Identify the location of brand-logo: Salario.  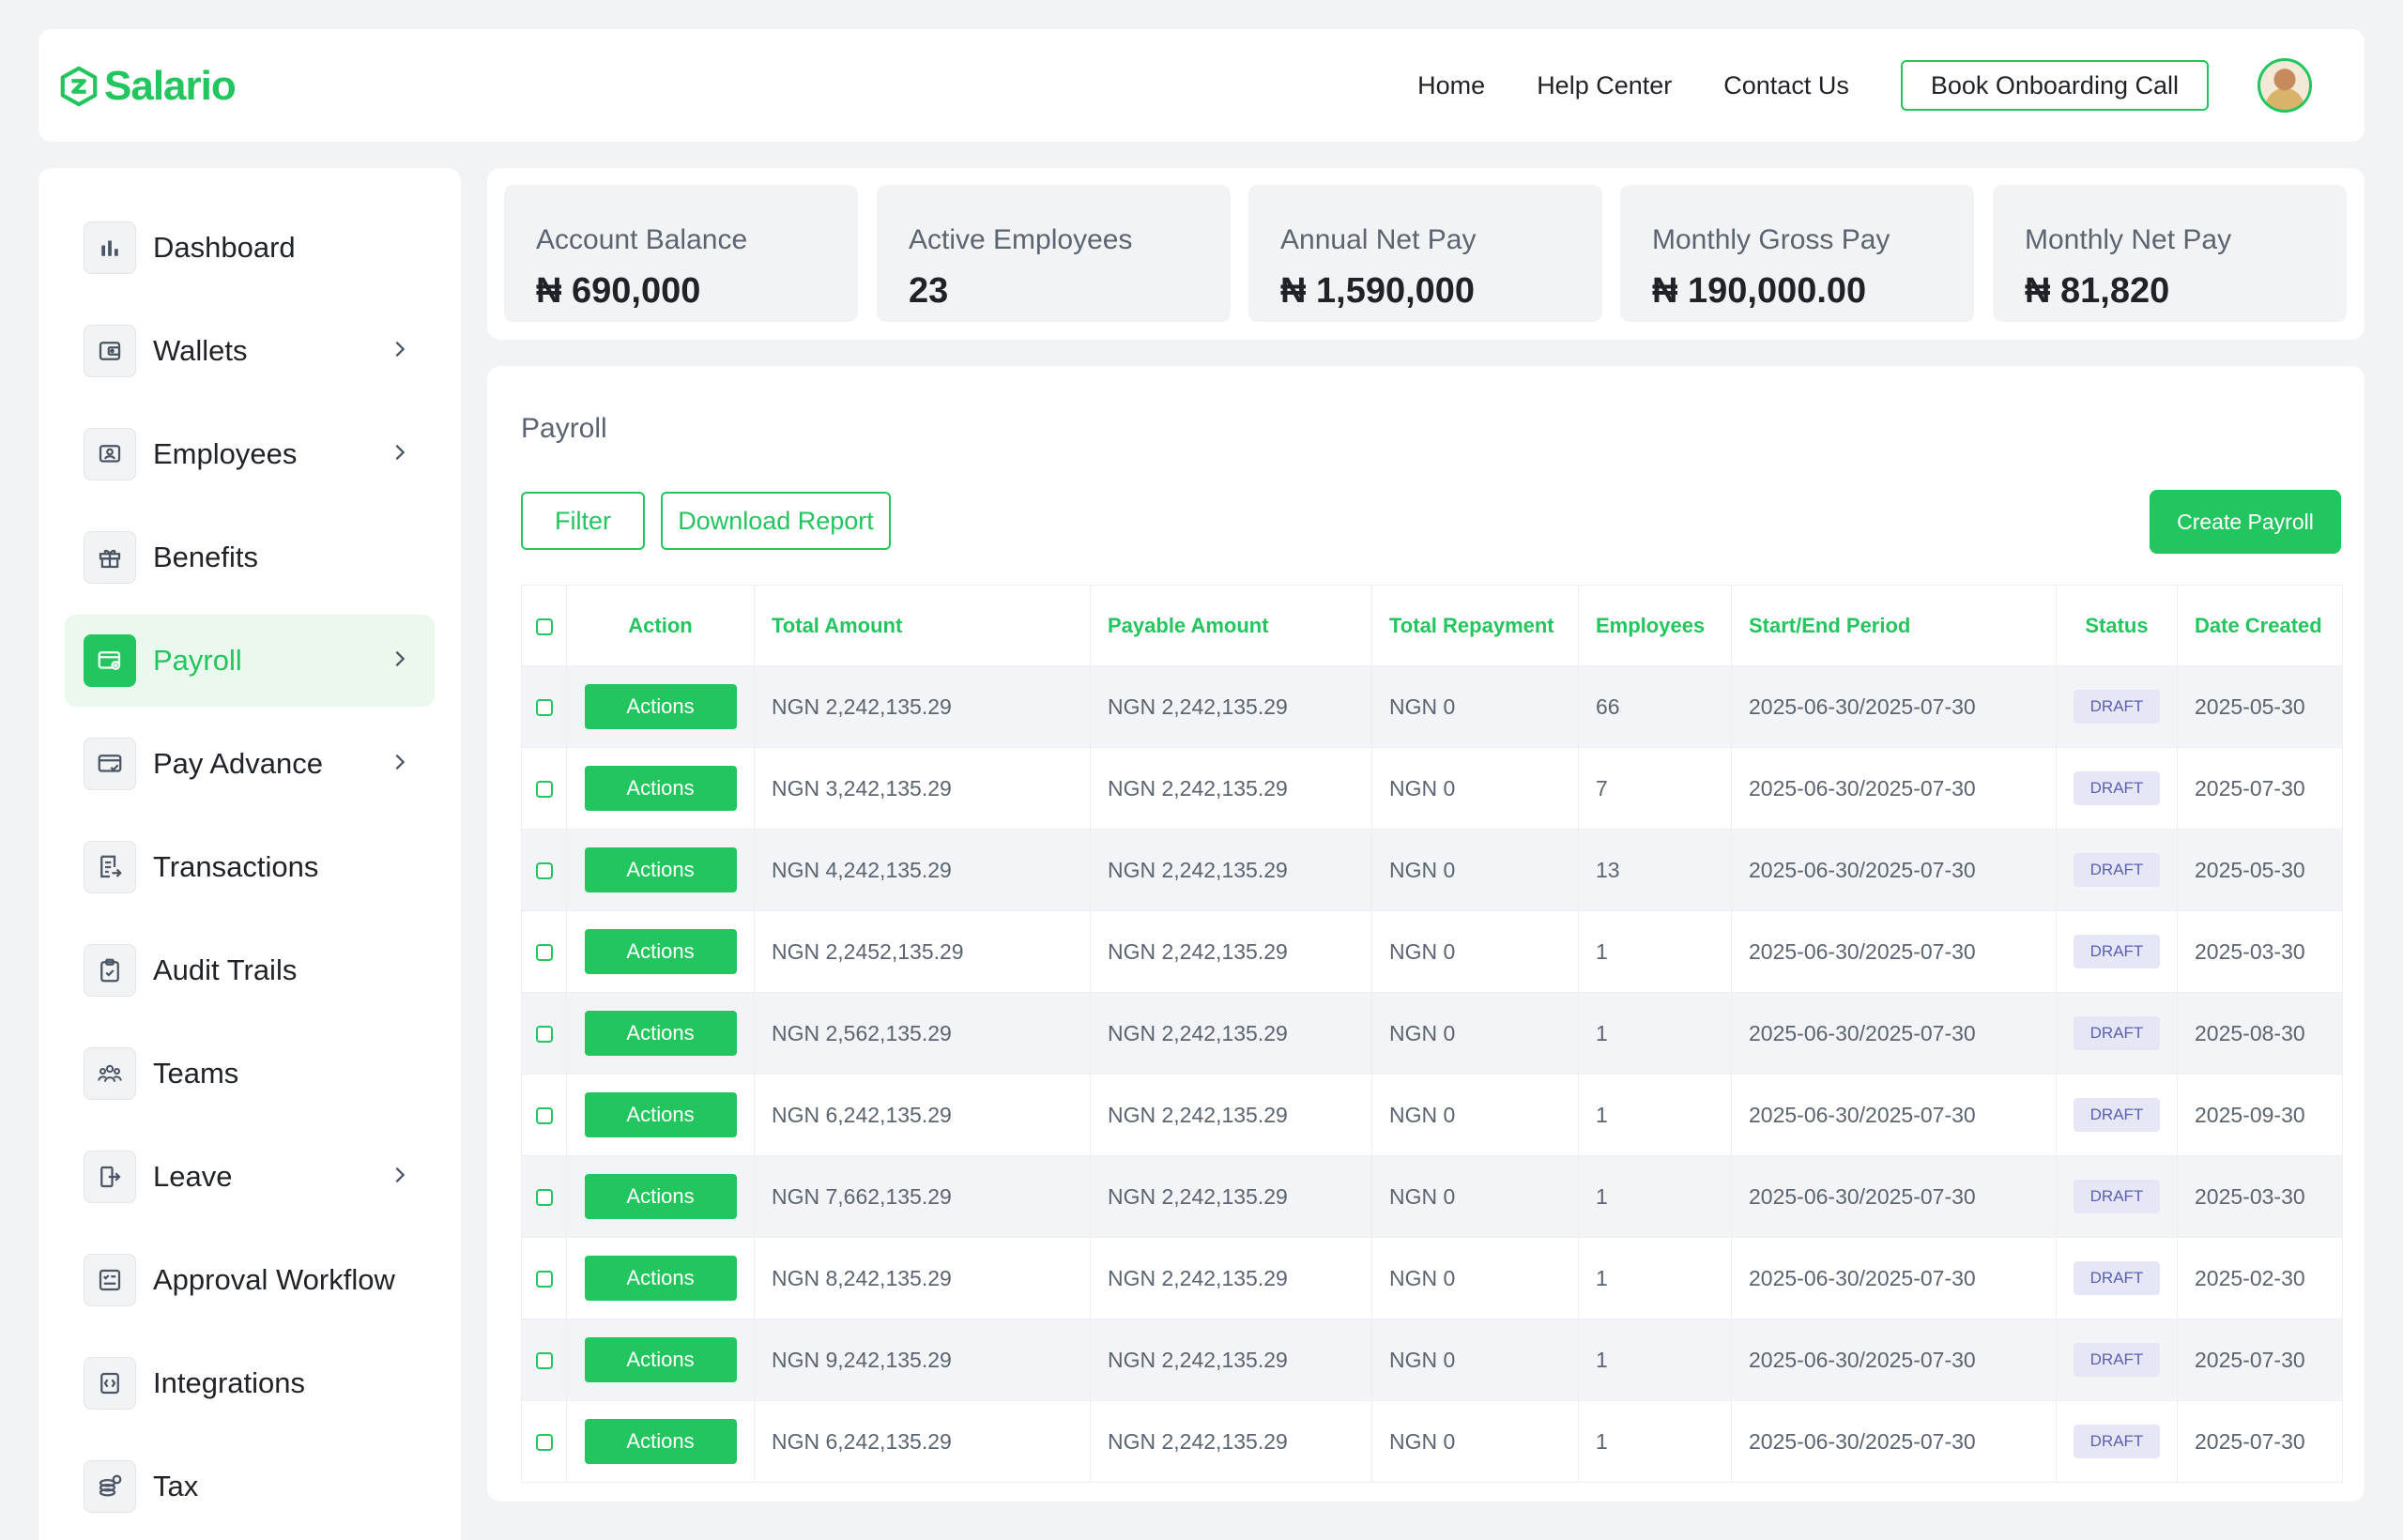
(147, 86).